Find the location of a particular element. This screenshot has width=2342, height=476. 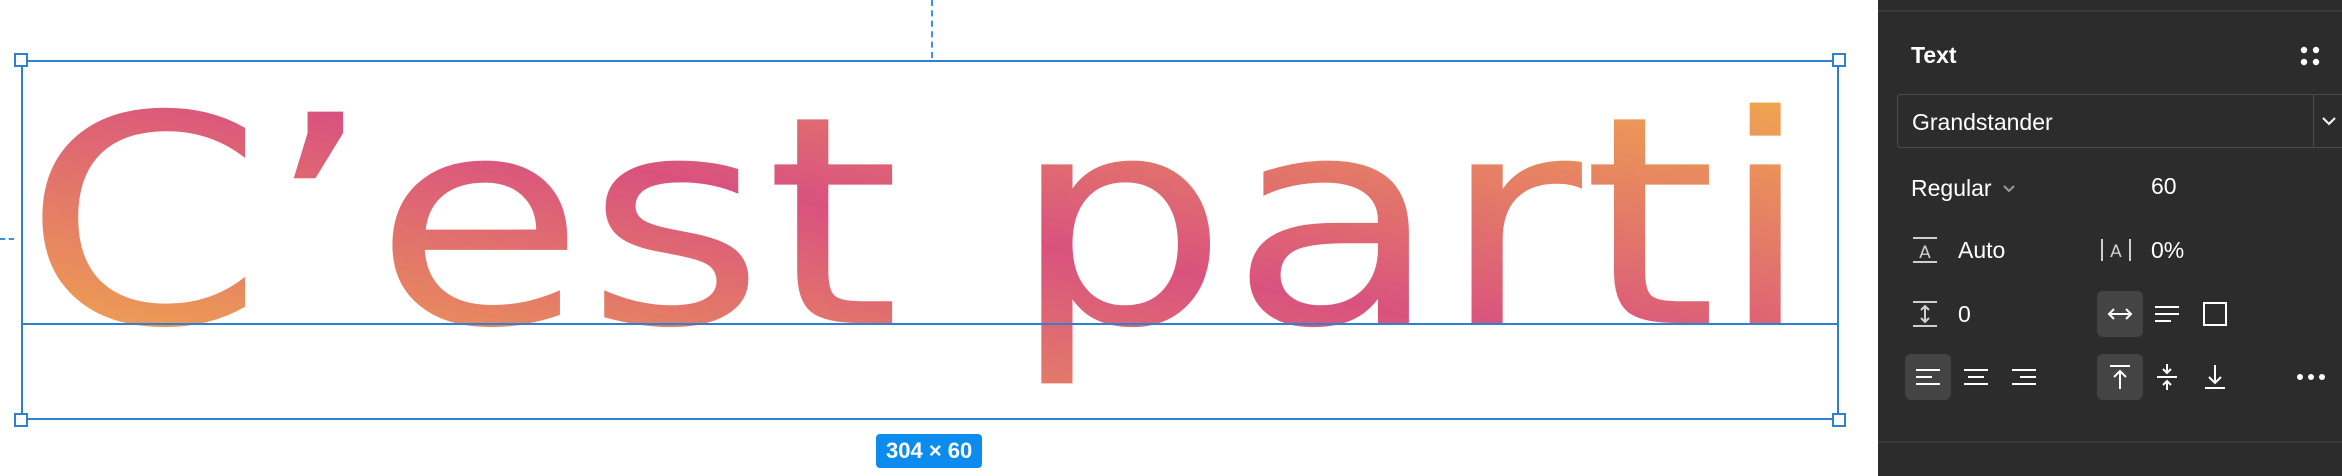

letter-spacing-input: 0% is located at coordinates (2167, 250).